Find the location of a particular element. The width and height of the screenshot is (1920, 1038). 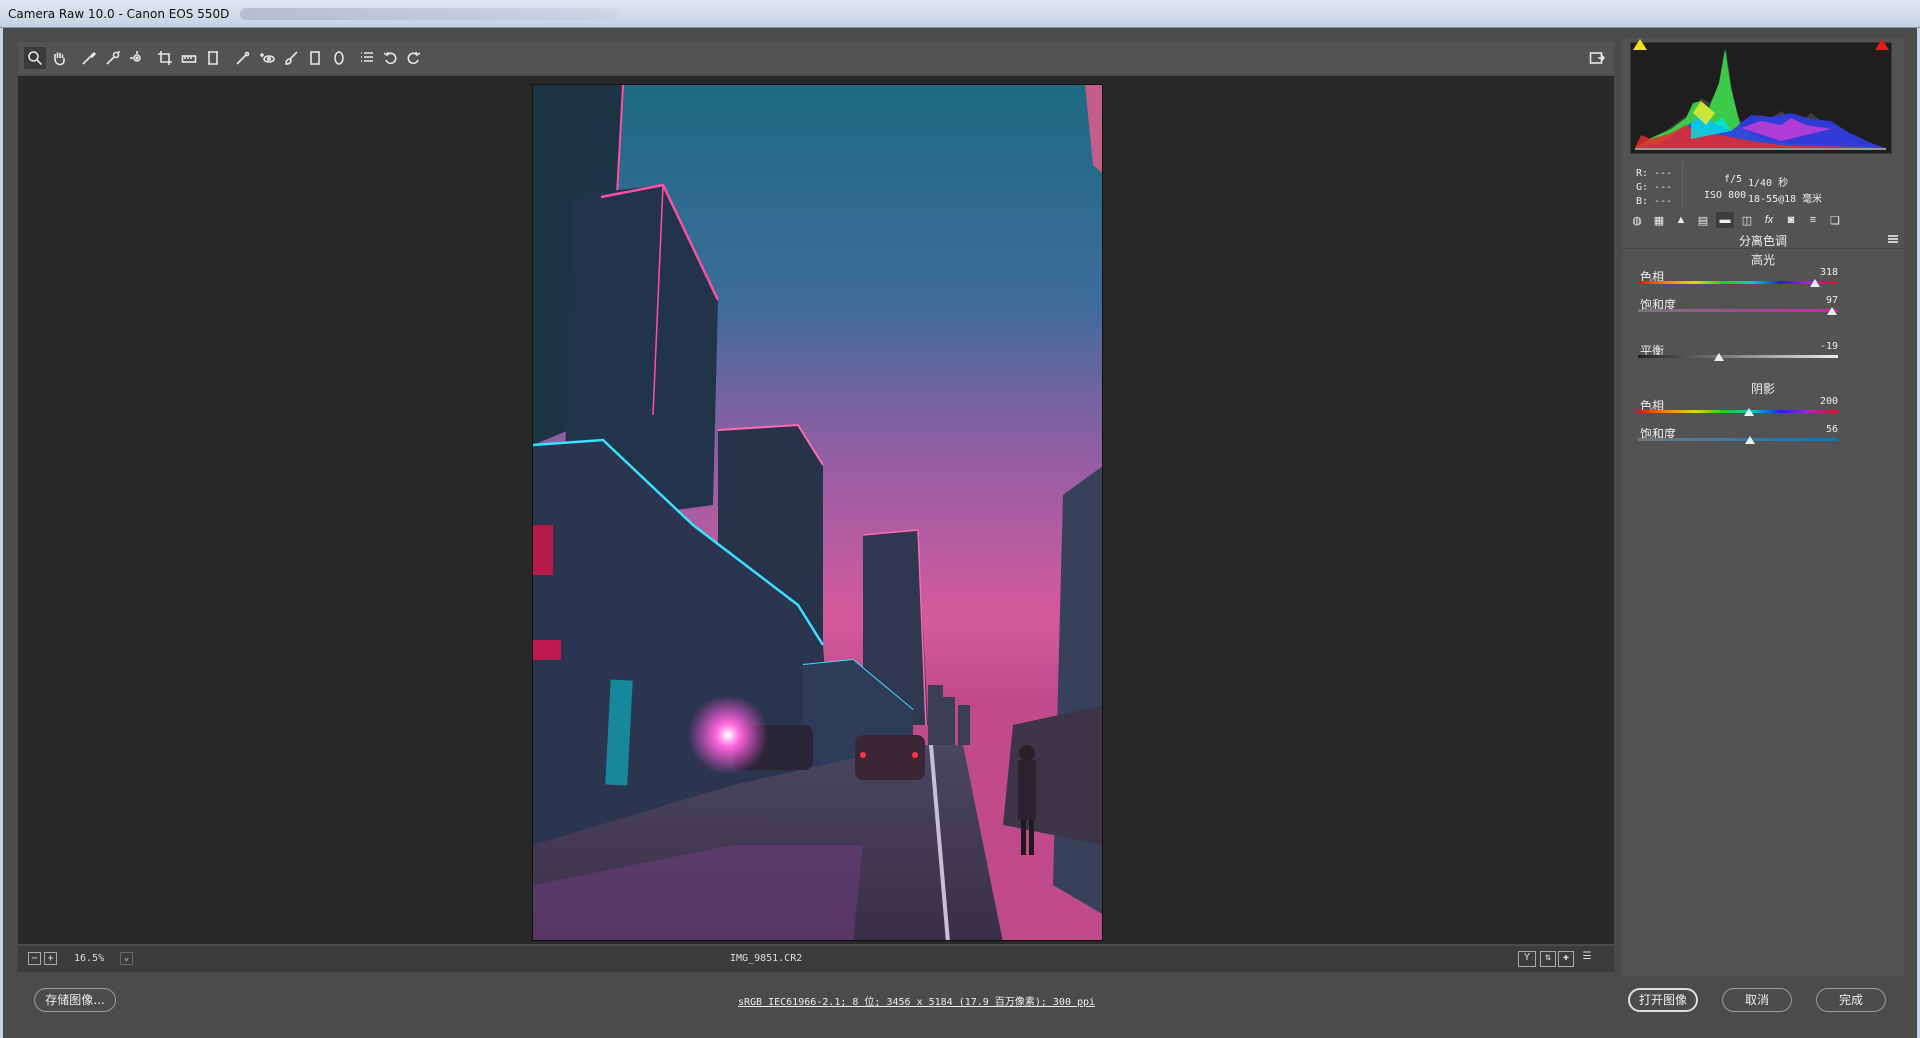

zoom-in-button: + is located at coordinates (50, 958).